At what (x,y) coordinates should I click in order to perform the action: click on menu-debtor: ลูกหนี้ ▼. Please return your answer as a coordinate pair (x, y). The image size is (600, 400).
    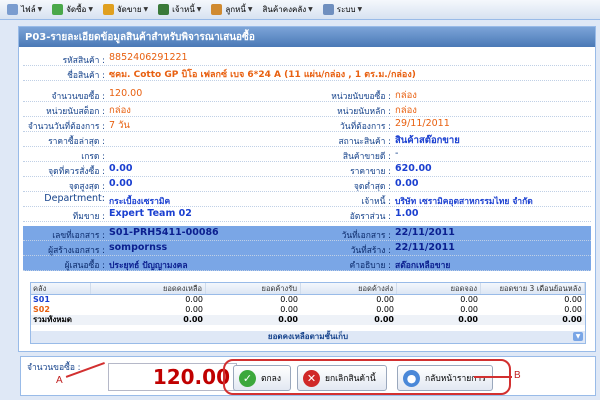
    Looking at the image, I should click on (231, 10).